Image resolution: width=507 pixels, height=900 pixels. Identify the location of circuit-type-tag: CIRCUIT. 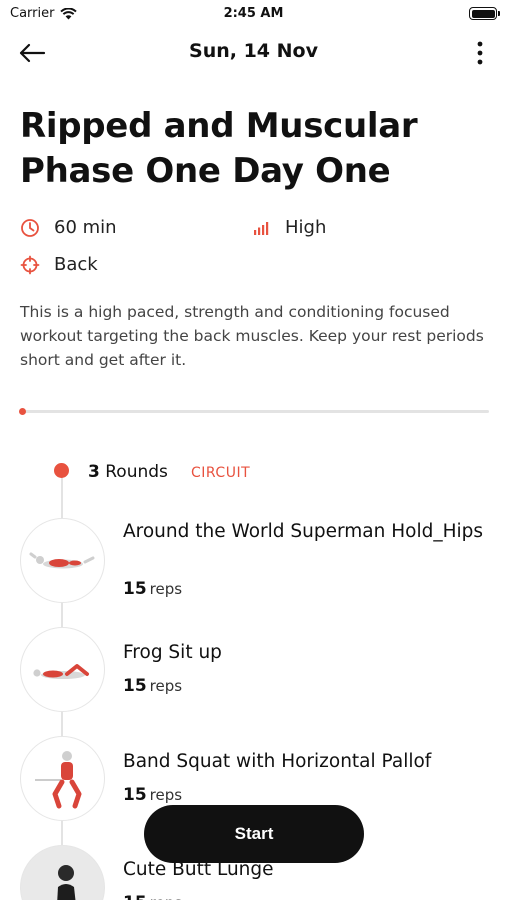
(221, 473).